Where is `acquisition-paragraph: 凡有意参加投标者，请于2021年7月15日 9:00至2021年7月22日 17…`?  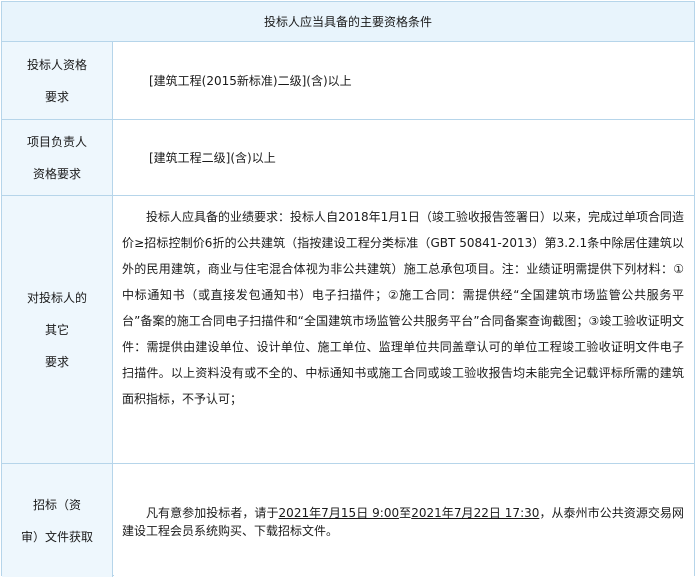 acquisition-paragraph: 凡有意参加投标者，请于2021年7月15日 9:00至2021年7月22日 17… is located at coordinates (404, 502).